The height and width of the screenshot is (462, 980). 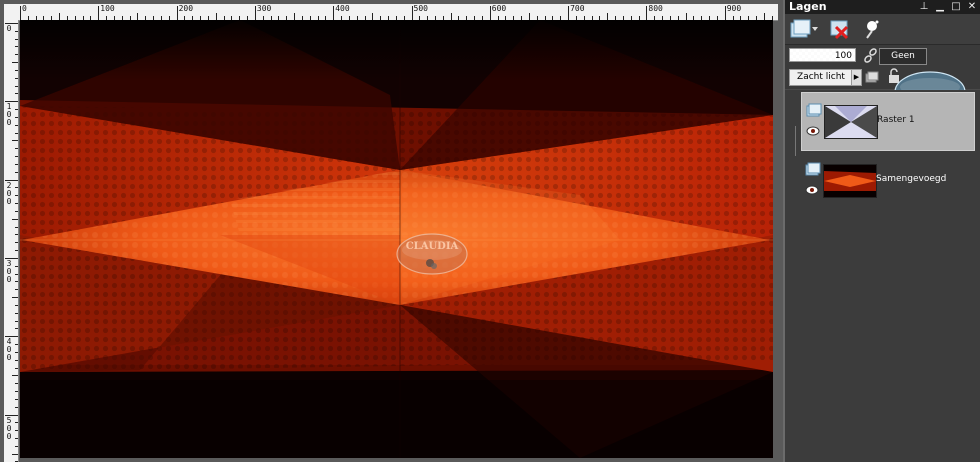 What do you see at coordinates (9, 28) in the screenshot?
I see `ruler-label: 0` at bounding box center [9, 28].